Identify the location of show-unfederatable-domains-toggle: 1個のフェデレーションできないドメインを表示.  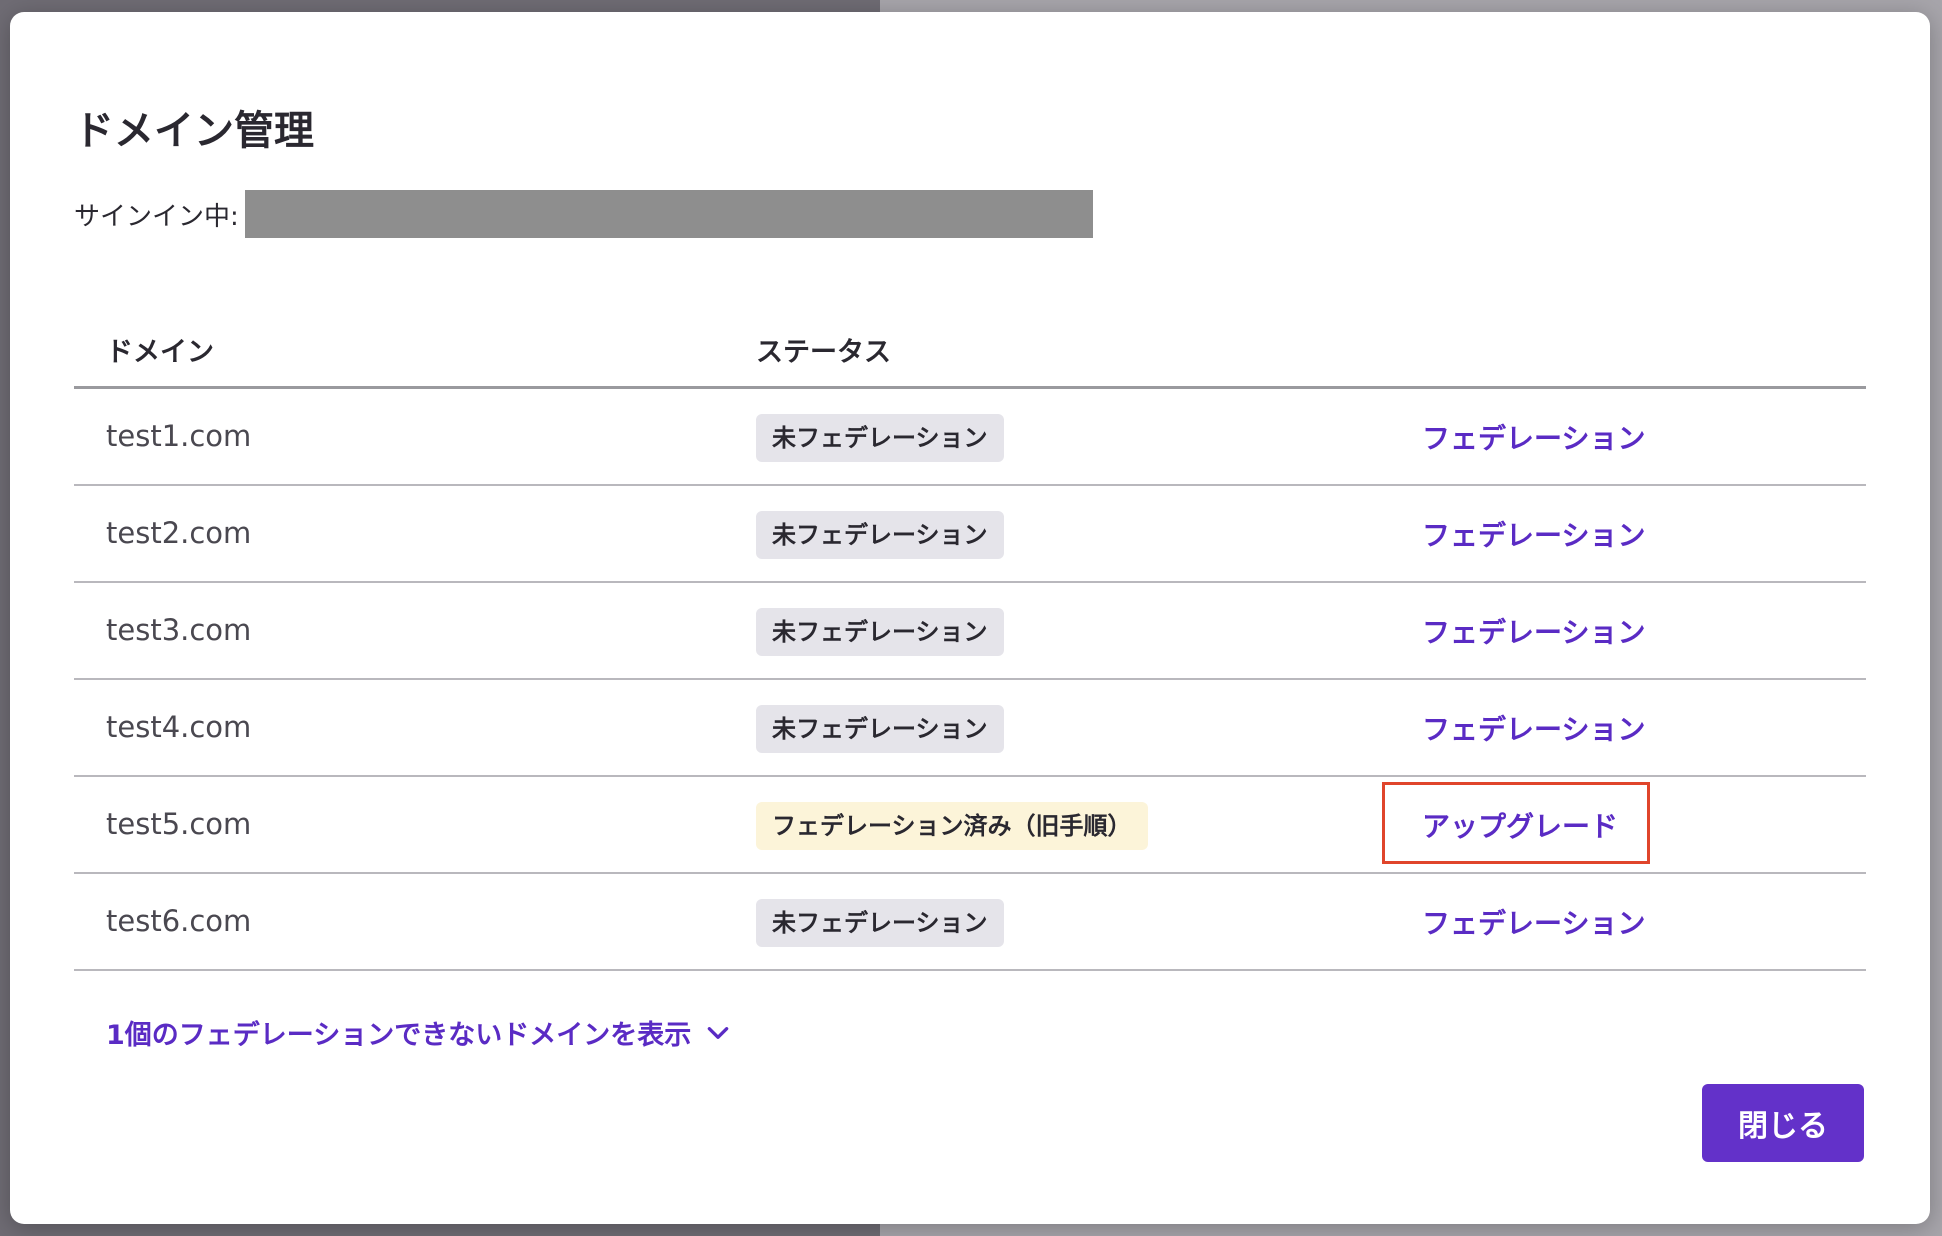
(418, 1032).